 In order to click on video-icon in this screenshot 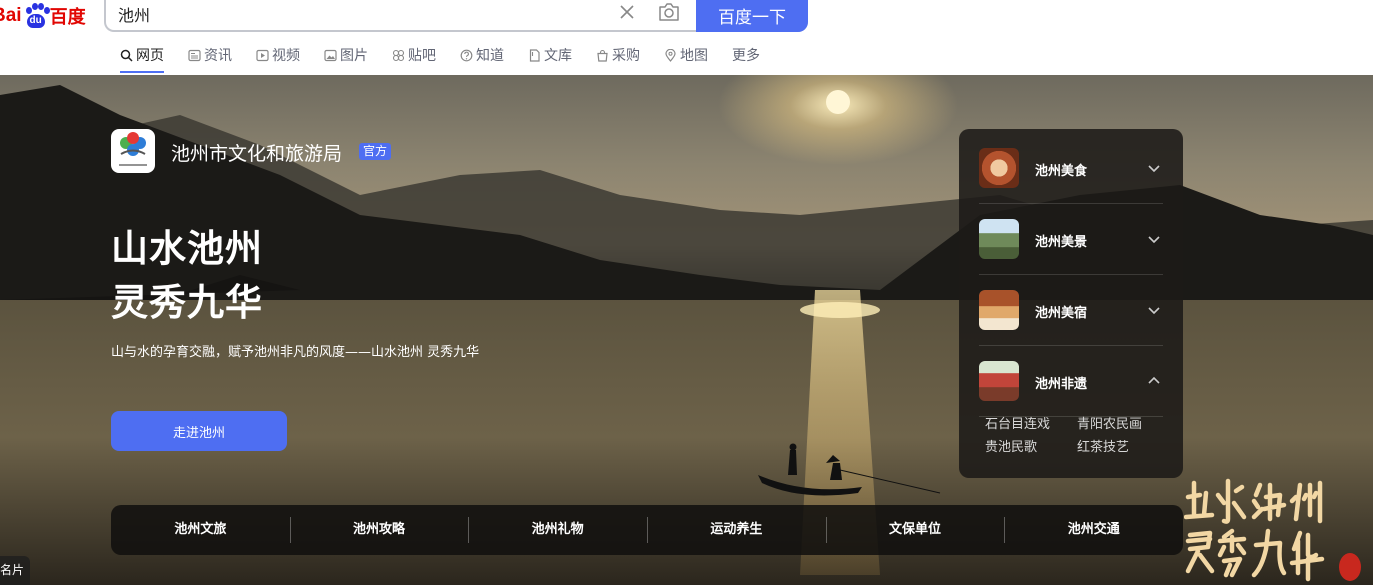, I will do `click(262, 55)`.